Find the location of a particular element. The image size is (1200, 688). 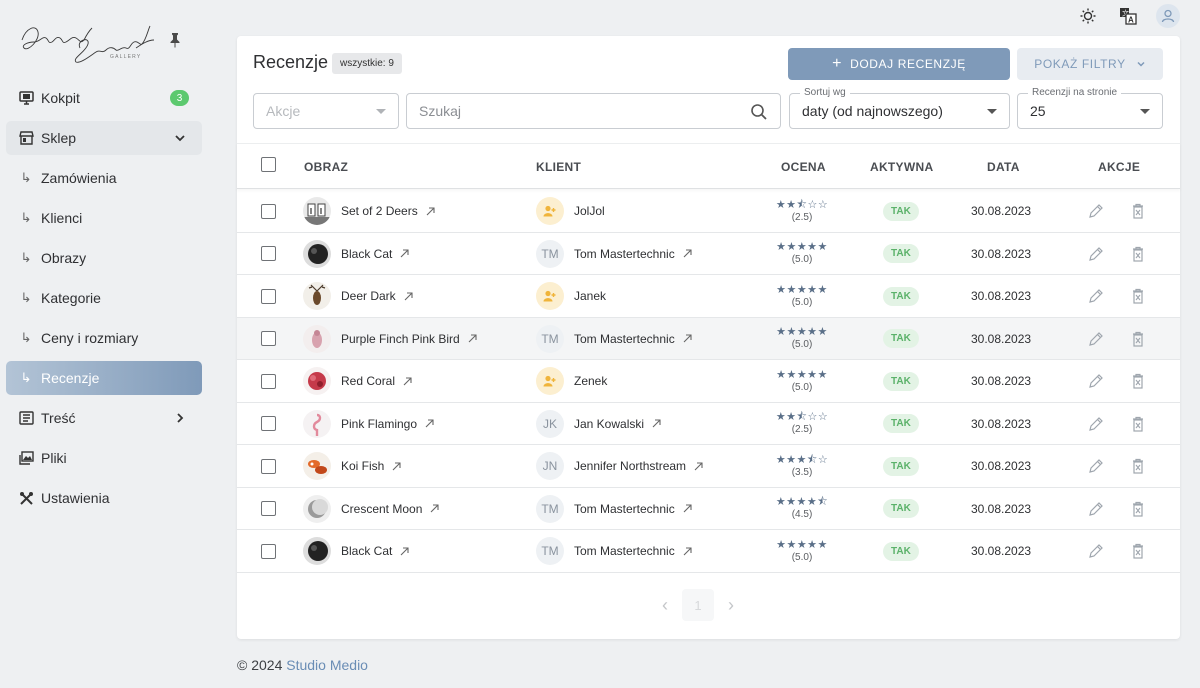

brand-logo: GALLERY is located at coordinates (88, 44).